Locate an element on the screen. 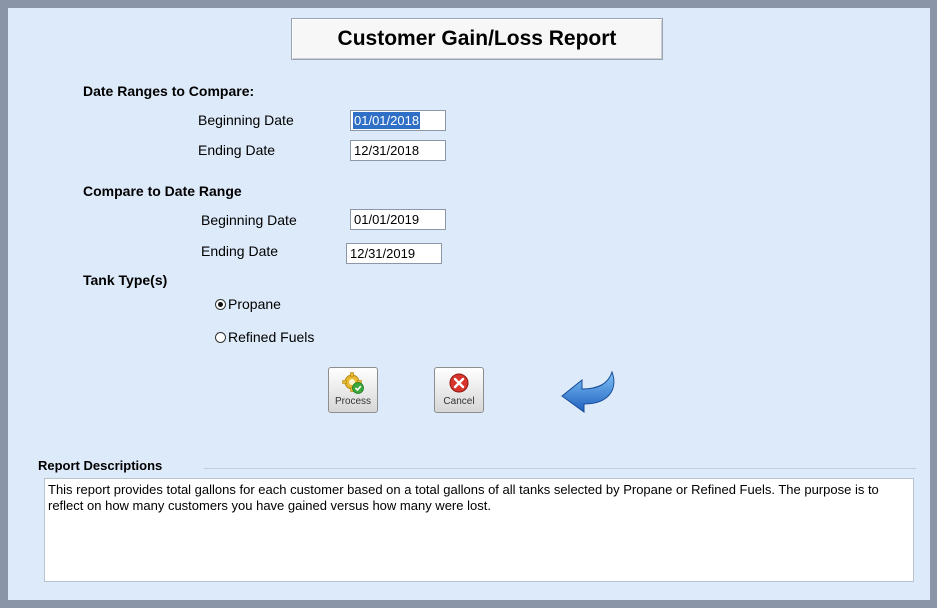  beginning-date-label: Beginning Date is located at coordinates (246, 120).